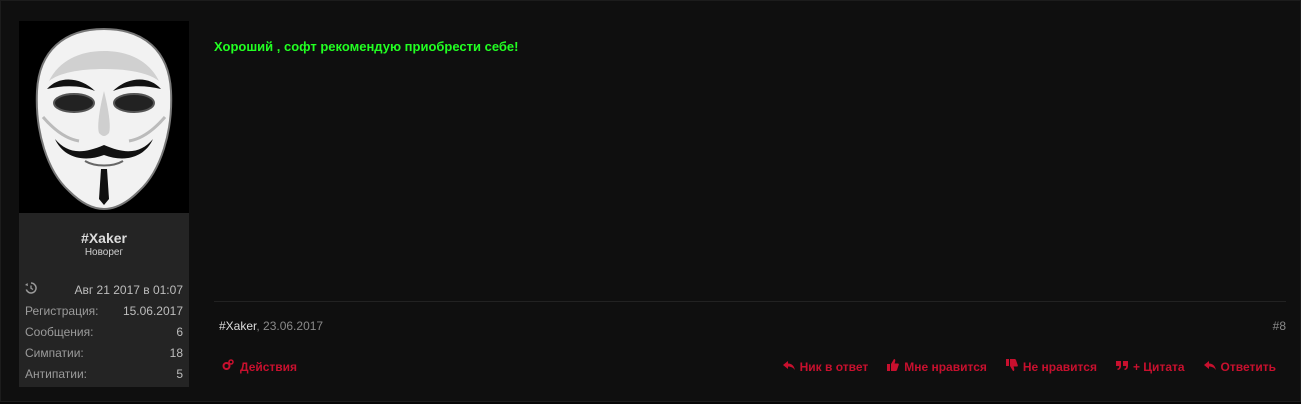 The height and width of the screenshot is (404, 1301). I want to click on quote-label: + Цитата, so click(1158, 366).